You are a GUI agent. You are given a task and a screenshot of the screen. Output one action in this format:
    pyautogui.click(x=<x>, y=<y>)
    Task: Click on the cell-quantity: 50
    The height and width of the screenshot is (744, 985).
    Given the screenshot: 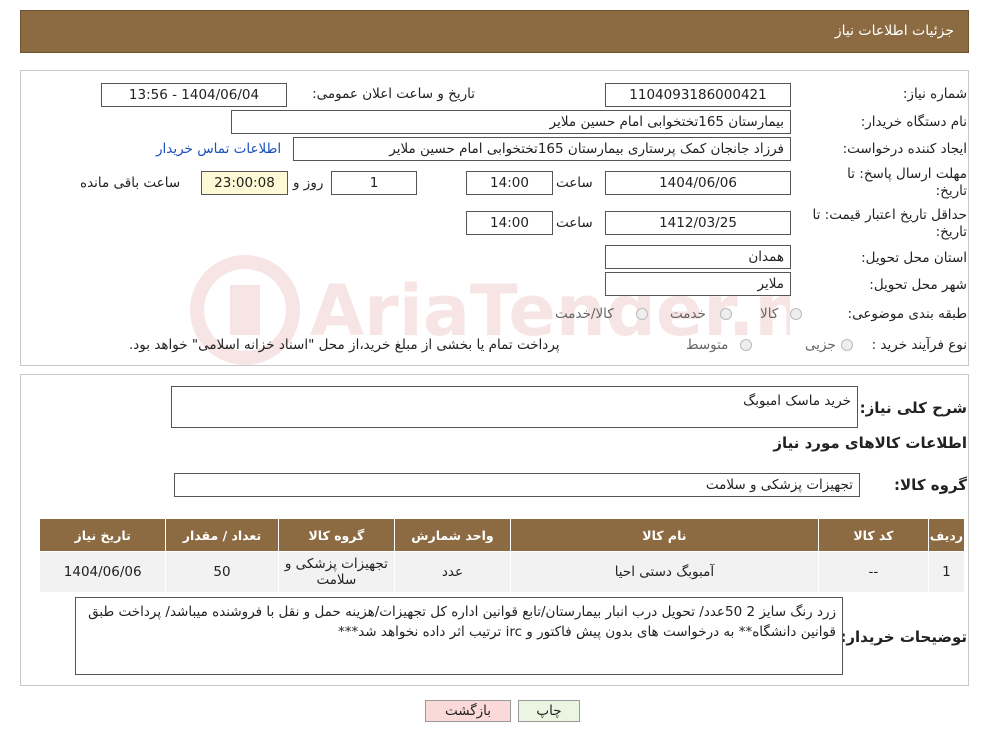 What is the action you would take?
    pyautogui.click(x=222, y=572)
    